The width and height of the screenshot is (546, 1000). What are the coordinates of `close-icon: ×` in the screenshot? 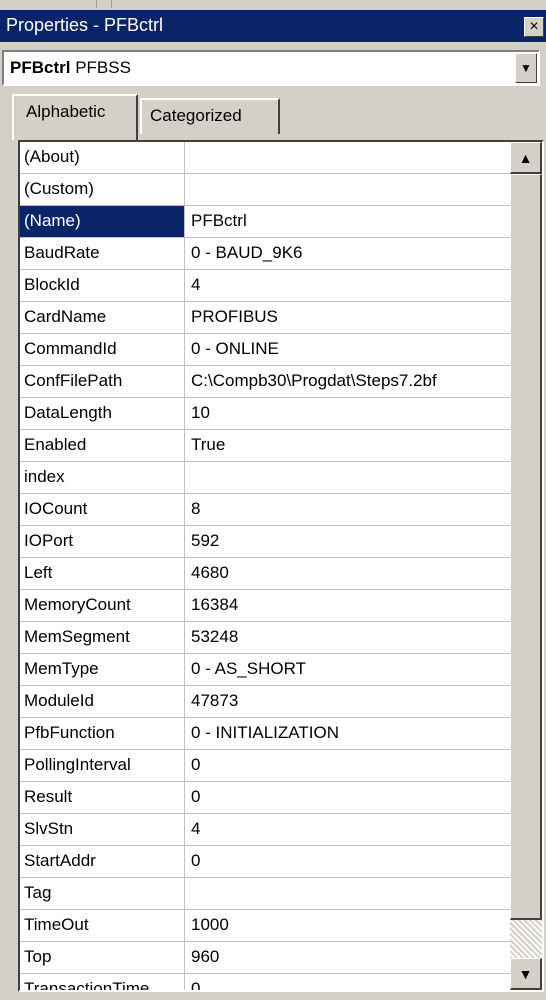 It's located at (534, 26).